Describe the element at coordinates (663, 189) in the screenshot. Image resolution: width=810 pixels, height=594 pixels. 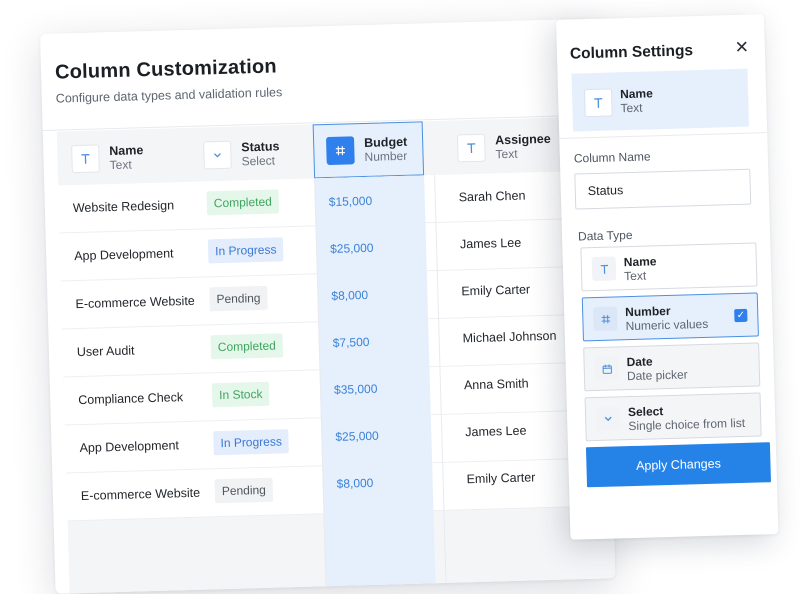
I see `column-name-input` at that location.